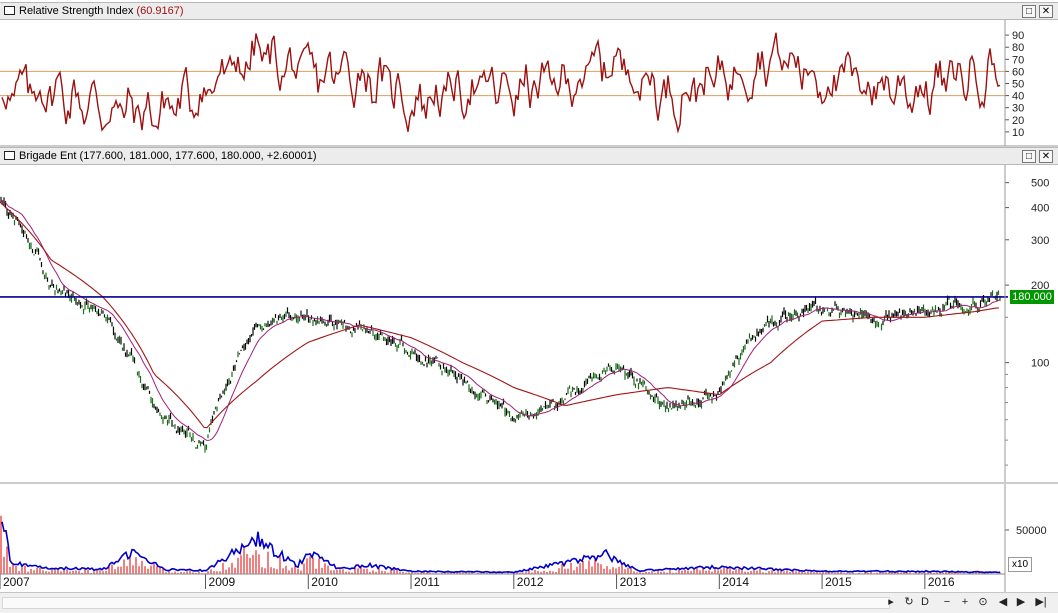 The height and width of the screenshot is (613, 1058). Describe the element at coordinates (1018, 97) in the screenshot. I see `rsi-tick-label: 40` at that location.